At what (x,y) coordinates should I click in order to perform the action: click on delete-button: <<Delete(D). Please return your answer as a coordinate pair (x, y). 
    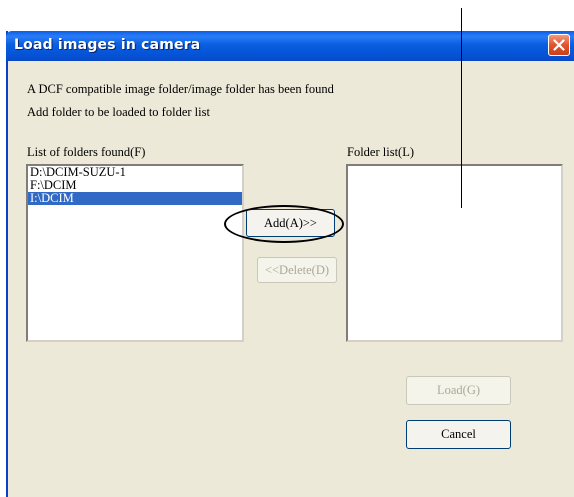
    Looking at the image, I should click on (297, 270).